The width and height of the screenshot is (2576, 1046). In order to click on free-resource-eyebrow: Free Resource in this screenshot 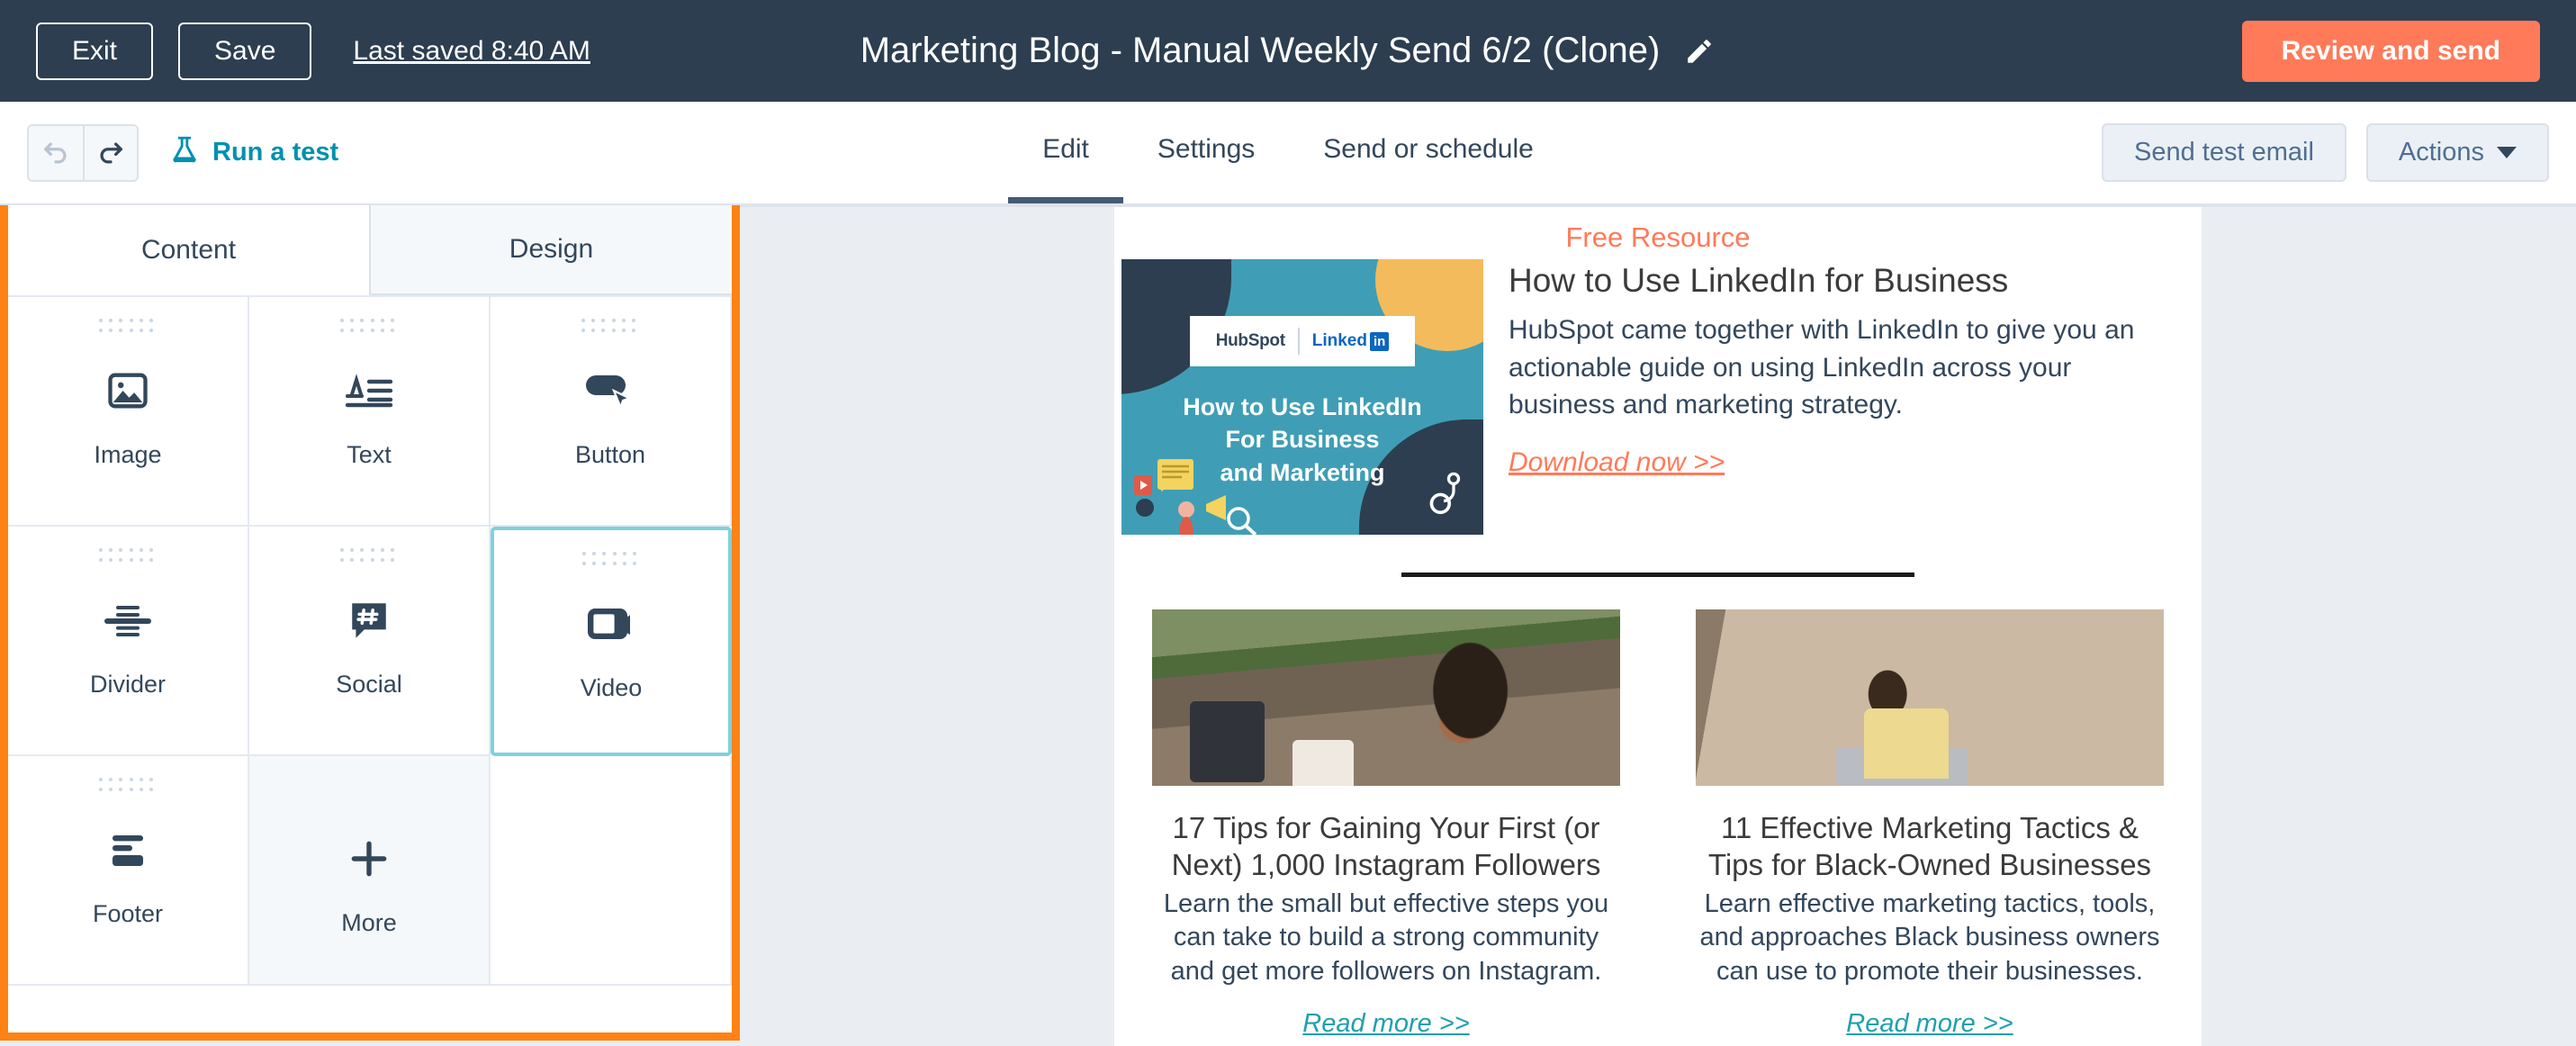, I will do `click(1658, 237)`.